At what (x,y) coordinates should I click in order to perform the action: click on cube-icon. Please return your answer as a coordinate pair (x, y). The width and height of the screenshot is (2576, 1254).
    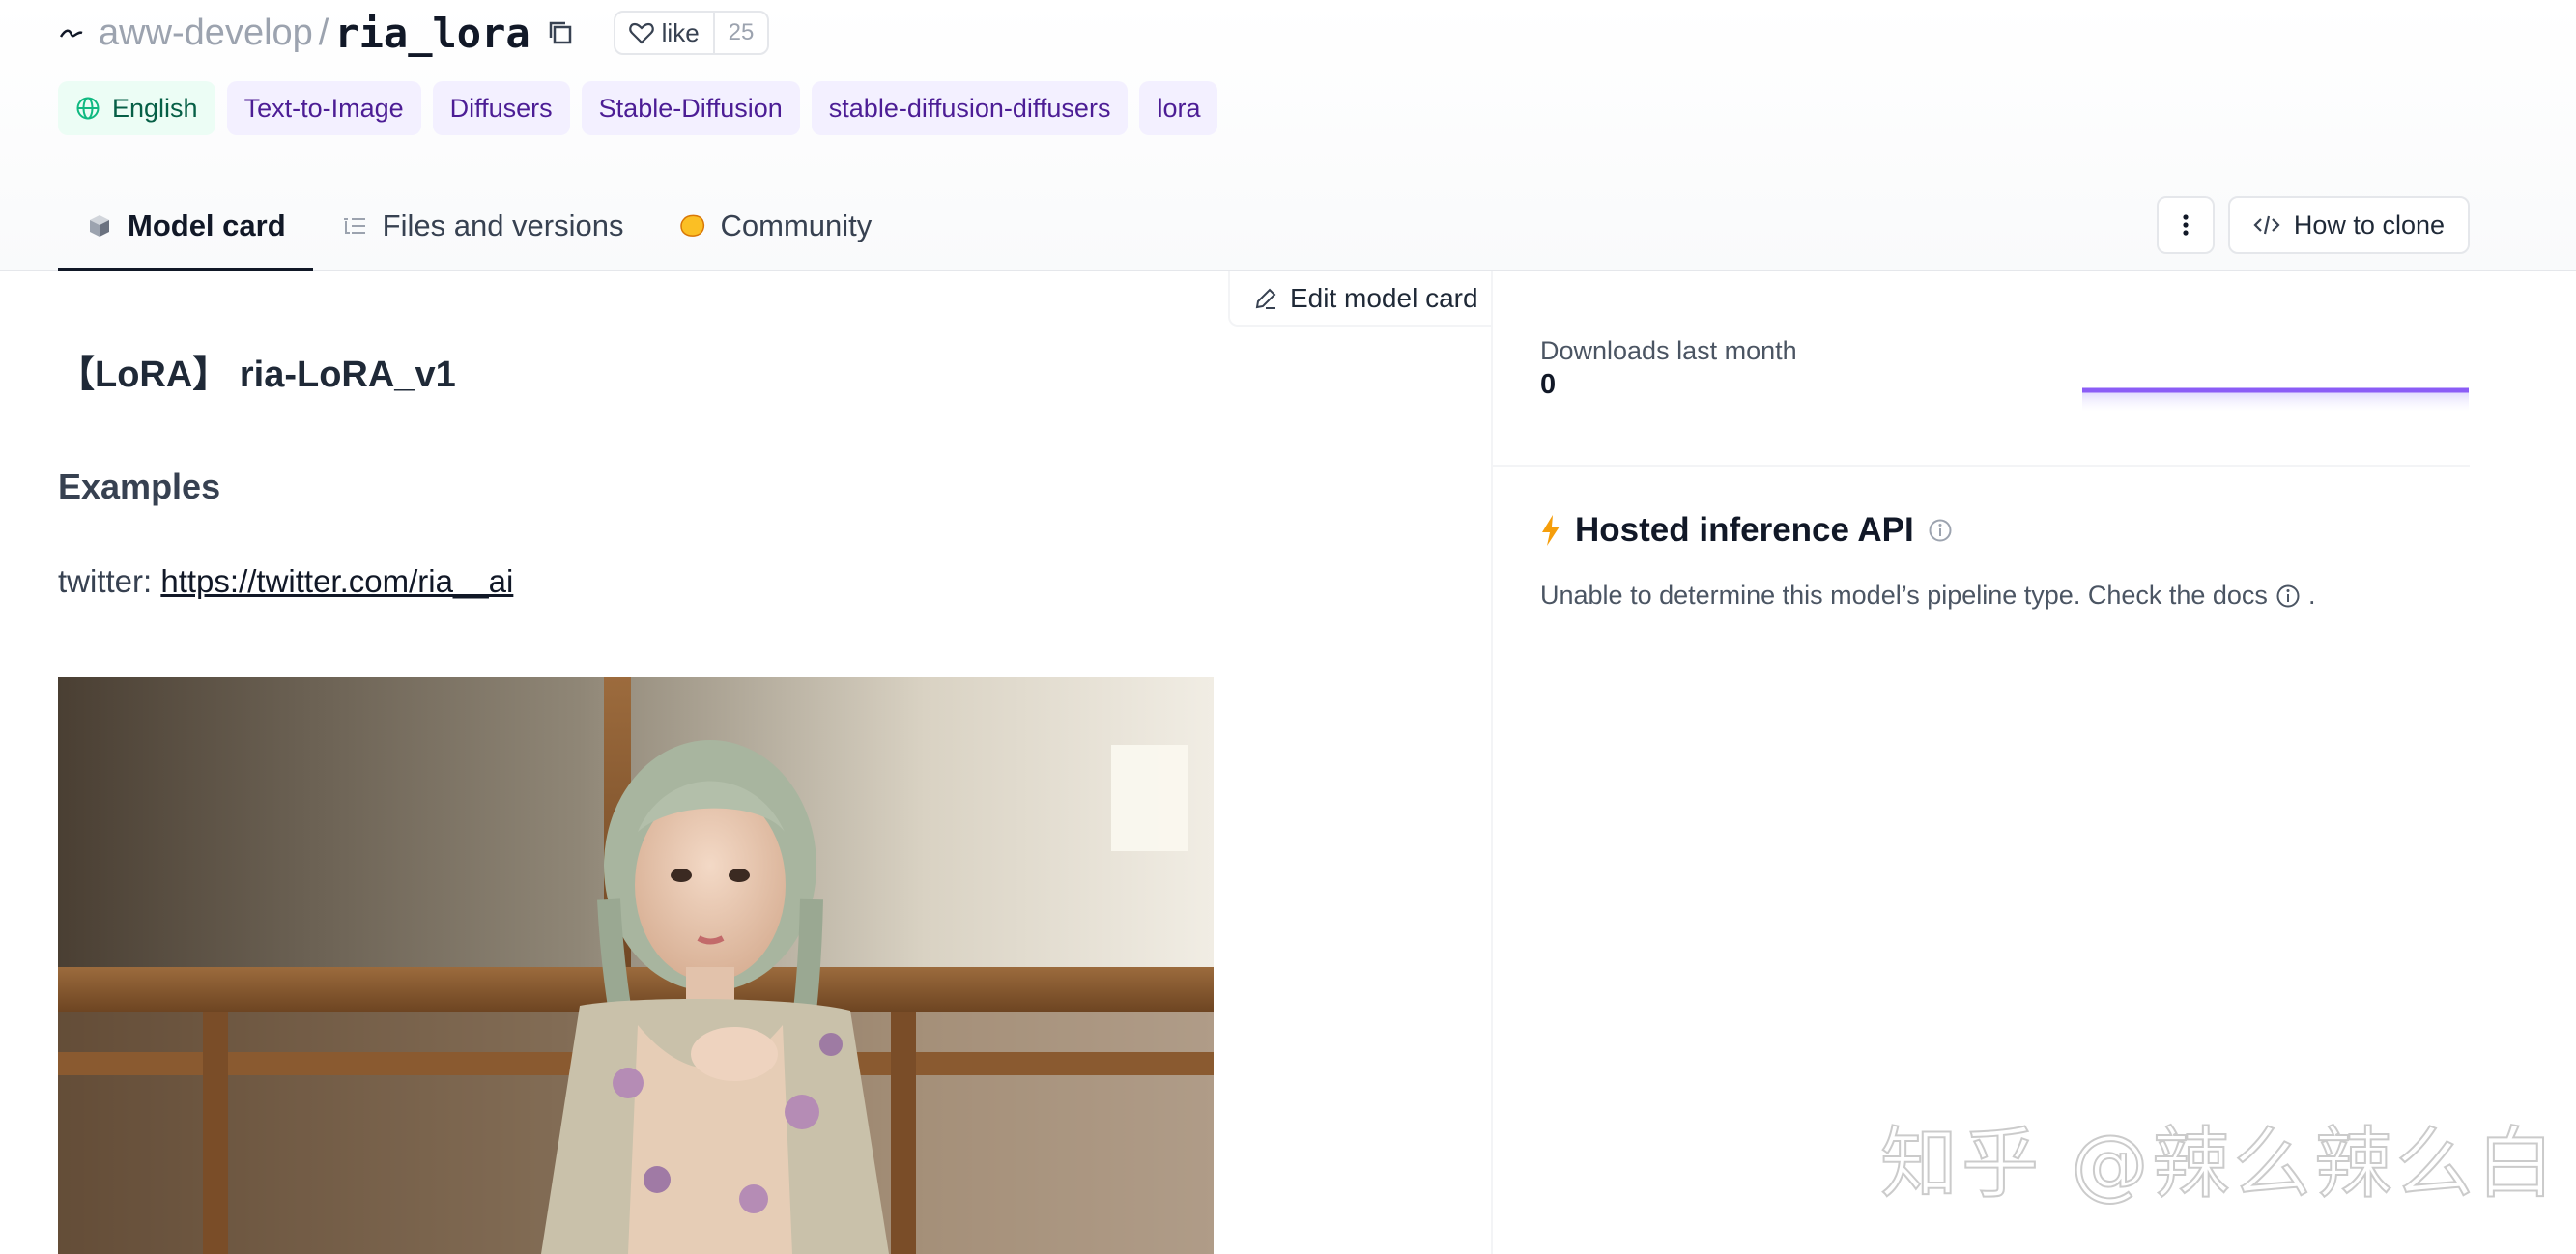
    Looking at the image, I should click on (100, 226).